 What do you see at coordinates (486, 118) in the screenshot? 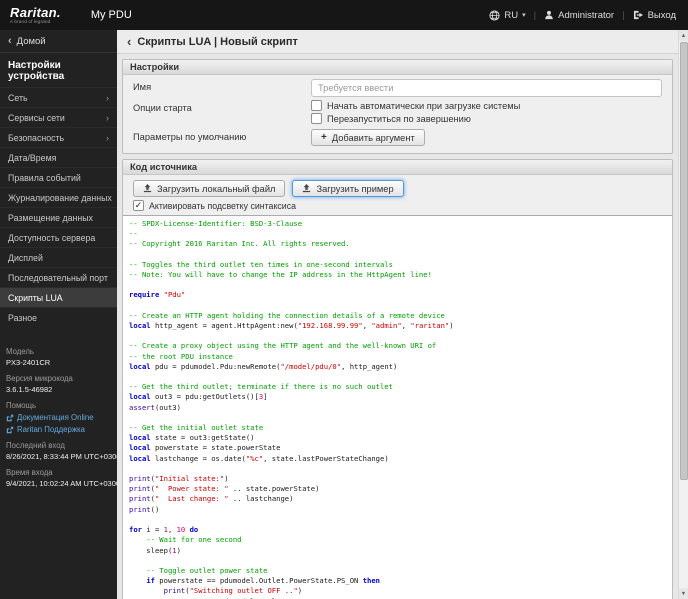
I see `restart-checkbox: Перезапуститься по завершению` at bounding box center [486, 118].